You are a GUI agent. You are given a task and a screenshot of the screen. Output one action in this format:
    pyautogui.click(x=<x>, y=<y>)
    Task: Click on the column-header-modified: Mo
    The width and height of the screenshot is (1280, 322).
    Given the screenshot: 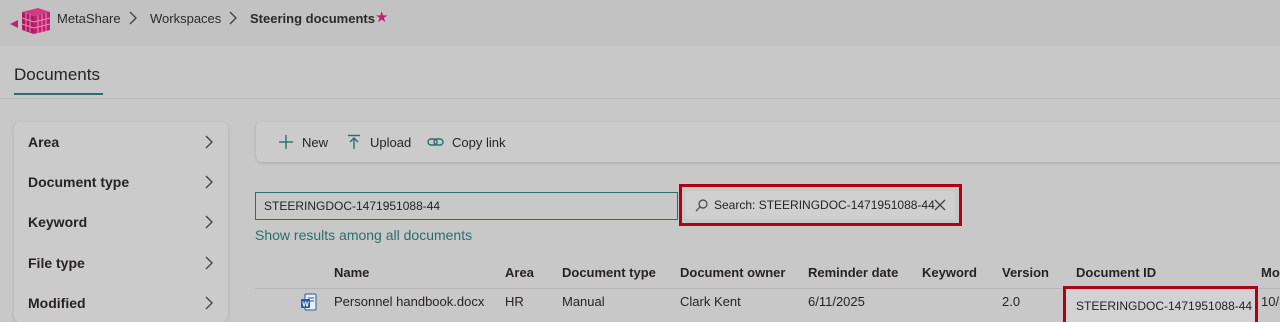 What is the action you would take?
    pyautogui.click(x=1270, y=272)
    